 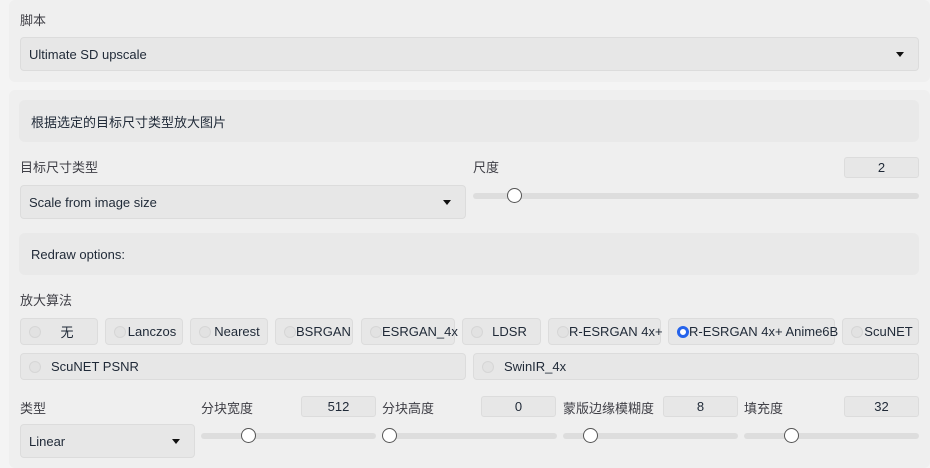 I want to click on tile-width-number-input: 512, so click(x=338, y=406).